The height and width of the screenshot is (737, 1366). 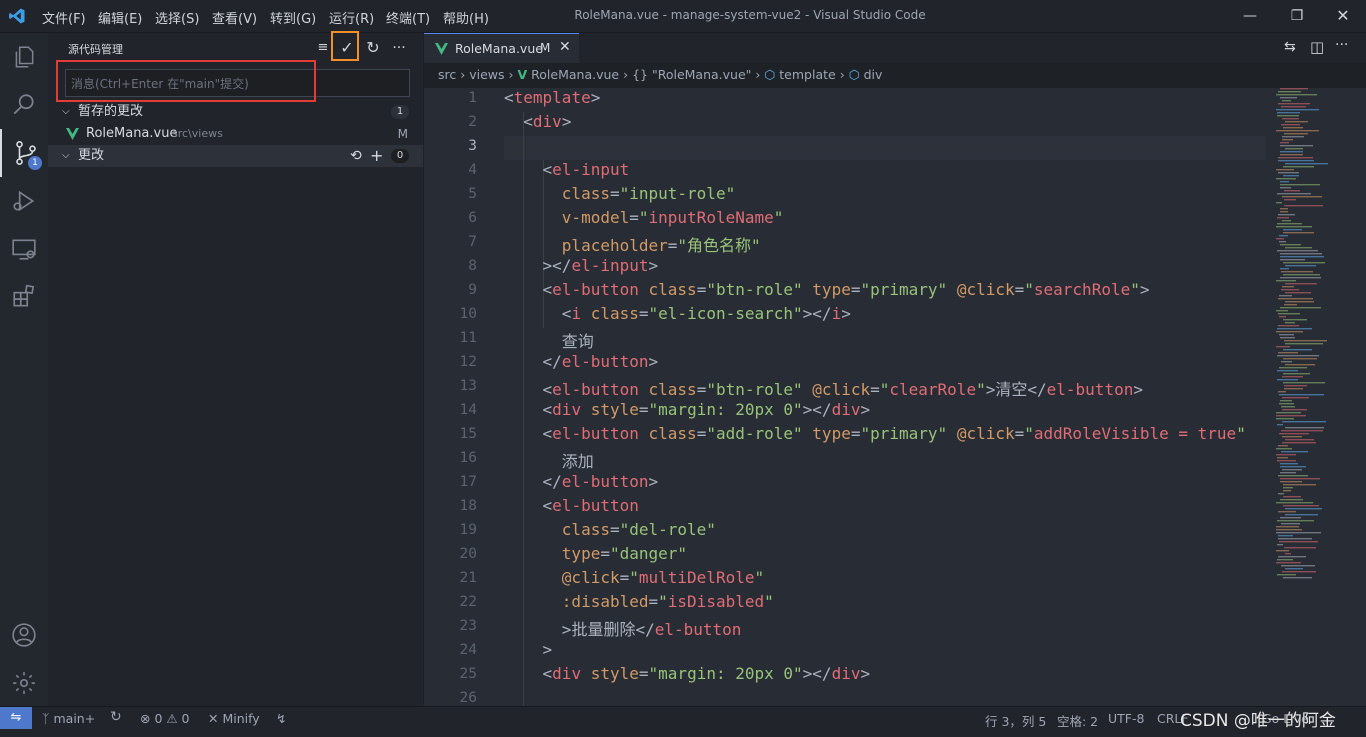 What do you see at coordinates (691, 74) in the screenshot?
I see `breadcrumb-module: {} "RoleMana.vue"` at bounding box center [691, 74].